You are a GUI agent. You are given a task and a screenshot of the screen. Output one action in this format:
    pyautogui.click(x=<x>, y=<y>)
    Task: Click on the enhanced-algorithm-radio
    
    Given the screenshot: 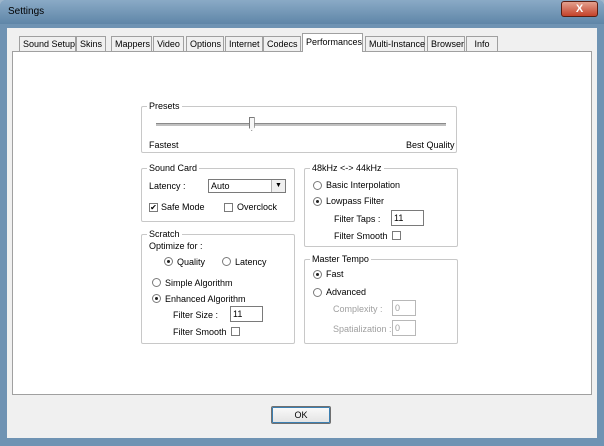 What is the action you would take?
    pyautogui.click(x=156, y=298)
    